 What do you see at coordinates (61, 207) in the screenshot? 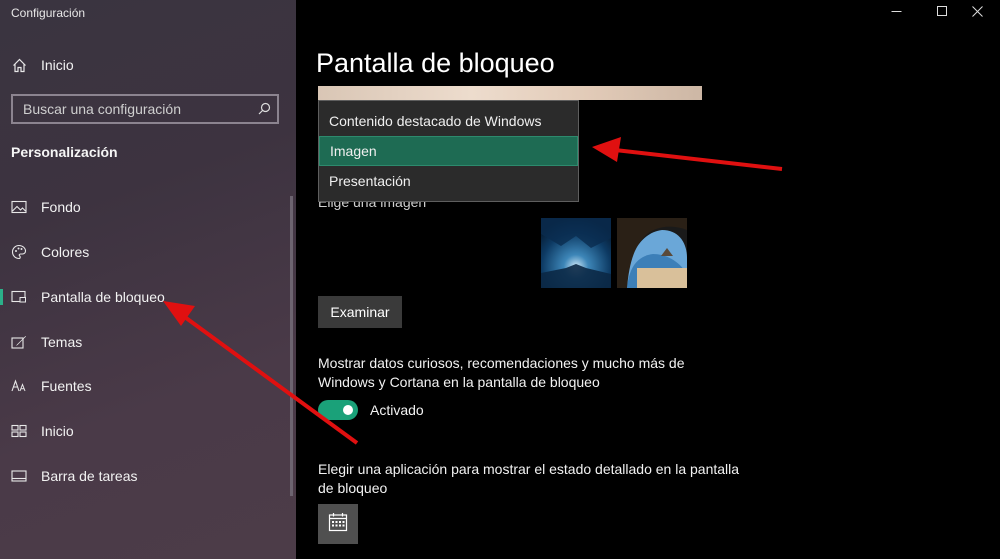
I see `sidebar-item-label: Fondo` at bounding box center [61, 207].